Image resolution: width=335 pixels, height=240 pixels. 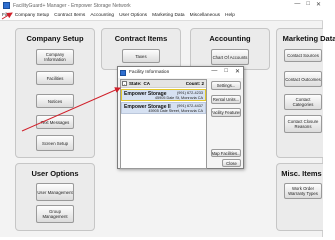 I want to click on dialog-window-controls: — □ ✕, so click(x=225, y=71).